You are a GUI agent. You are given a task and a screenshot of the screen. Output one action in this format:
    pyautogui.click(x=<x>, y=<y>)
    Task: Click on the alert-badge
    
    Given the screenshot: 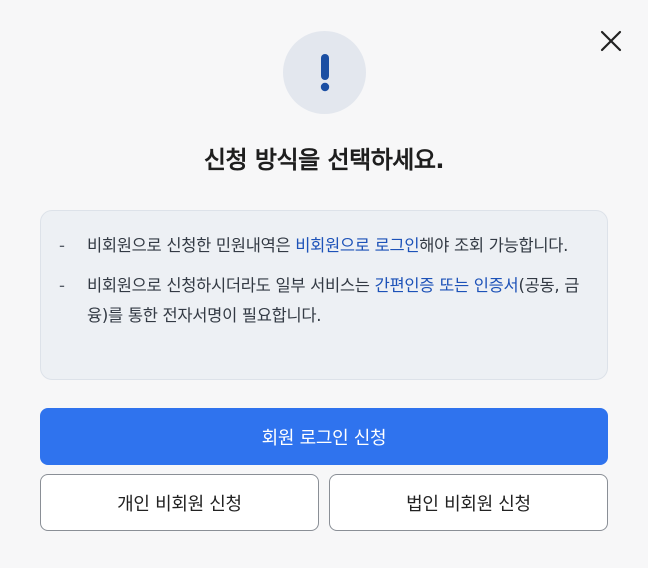 What is the action you would take?
    pyautogui.click(x=324, y=72)
    